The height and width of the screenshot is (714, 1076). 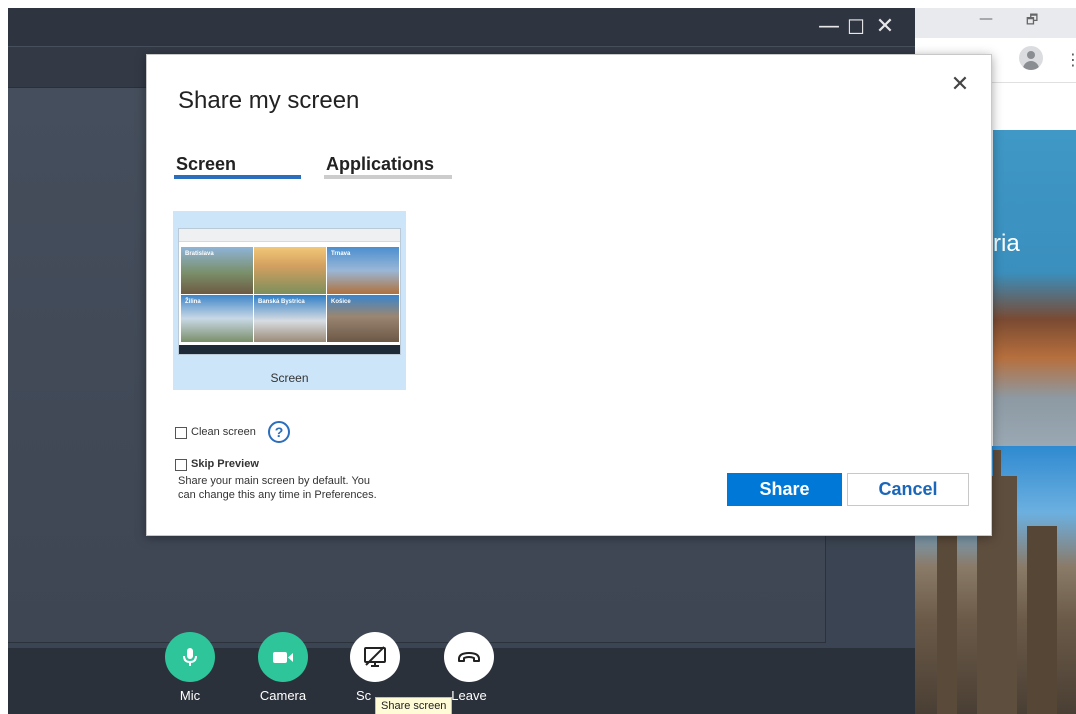 I want to click on share-screen-tooltip: Share screen, so click(x=414, y=705).